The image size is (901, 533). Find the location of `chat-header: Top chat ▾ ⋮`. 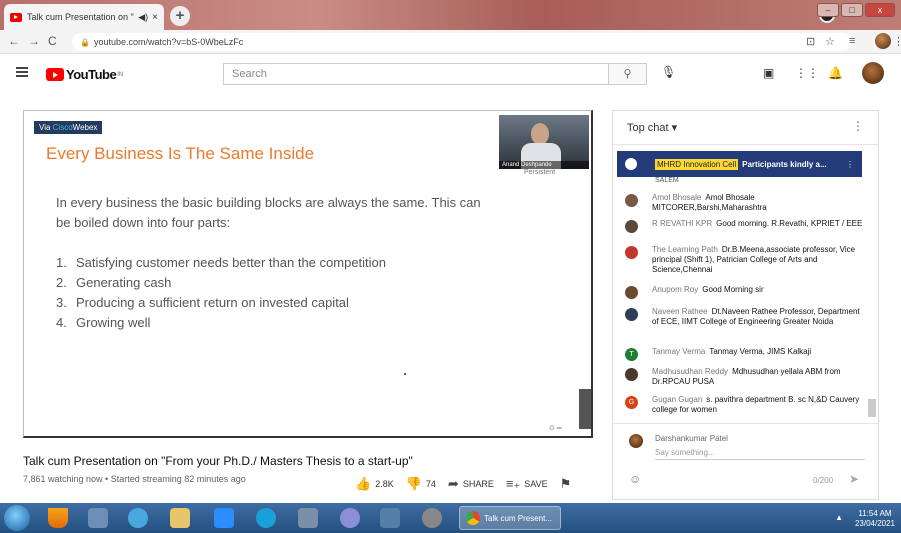

chat-header: Top chat ▾ ⋮ is located at coordinates (745, 128).